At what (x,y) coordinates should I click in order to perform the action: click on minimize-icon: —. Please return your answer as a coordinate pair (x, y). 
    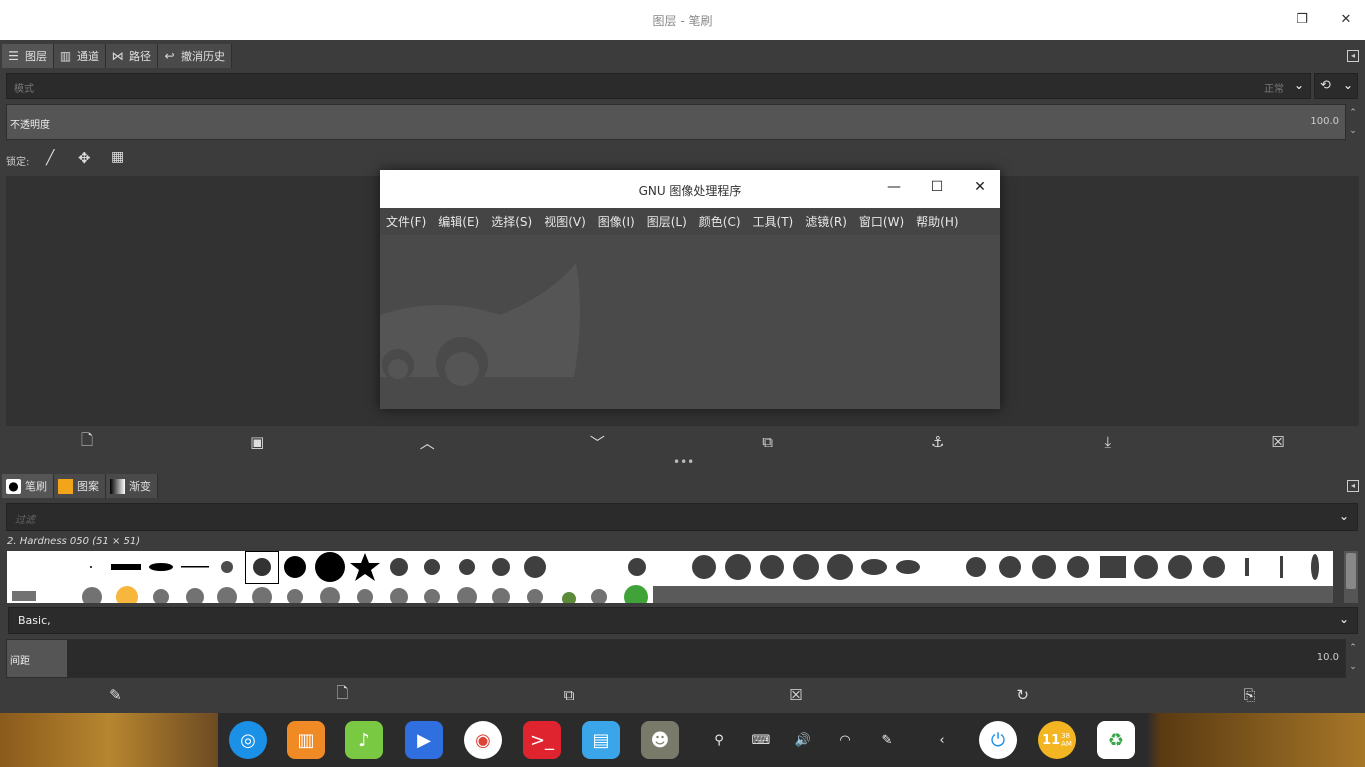
    Looking at the image, I should click on (894, 187).